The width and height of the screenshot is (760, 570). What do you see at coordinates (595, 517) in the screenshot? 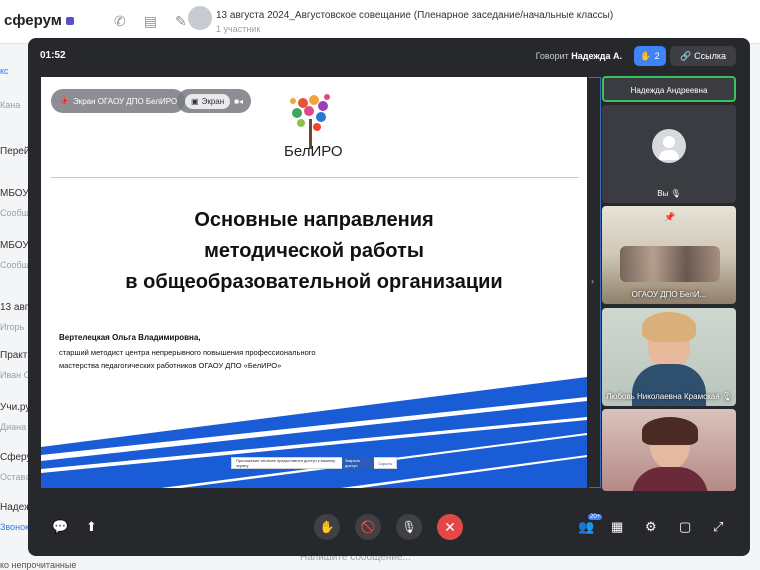
I see `participants-count-badge: 20+` at bounding box center [595, 517].